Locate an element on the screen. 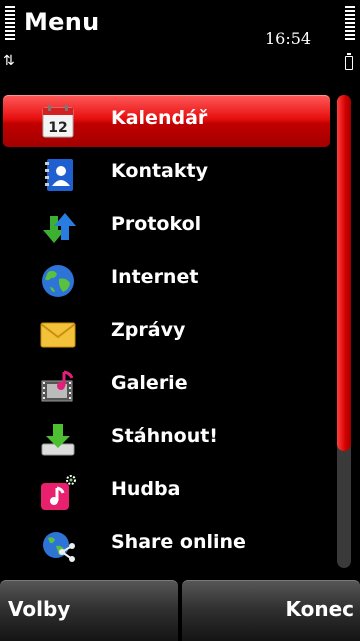 This screenshot has height=641, width=360. download-icon is located at coordinates (58, 440).